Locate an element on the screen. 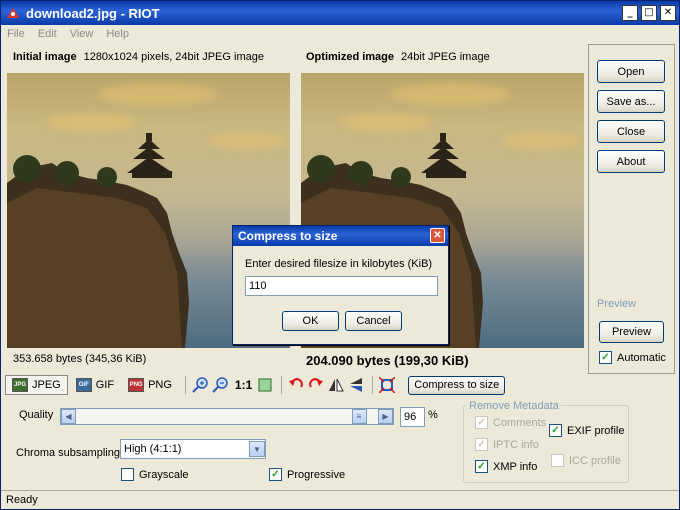  ok-button: OK is located at coordinates (310, 321).